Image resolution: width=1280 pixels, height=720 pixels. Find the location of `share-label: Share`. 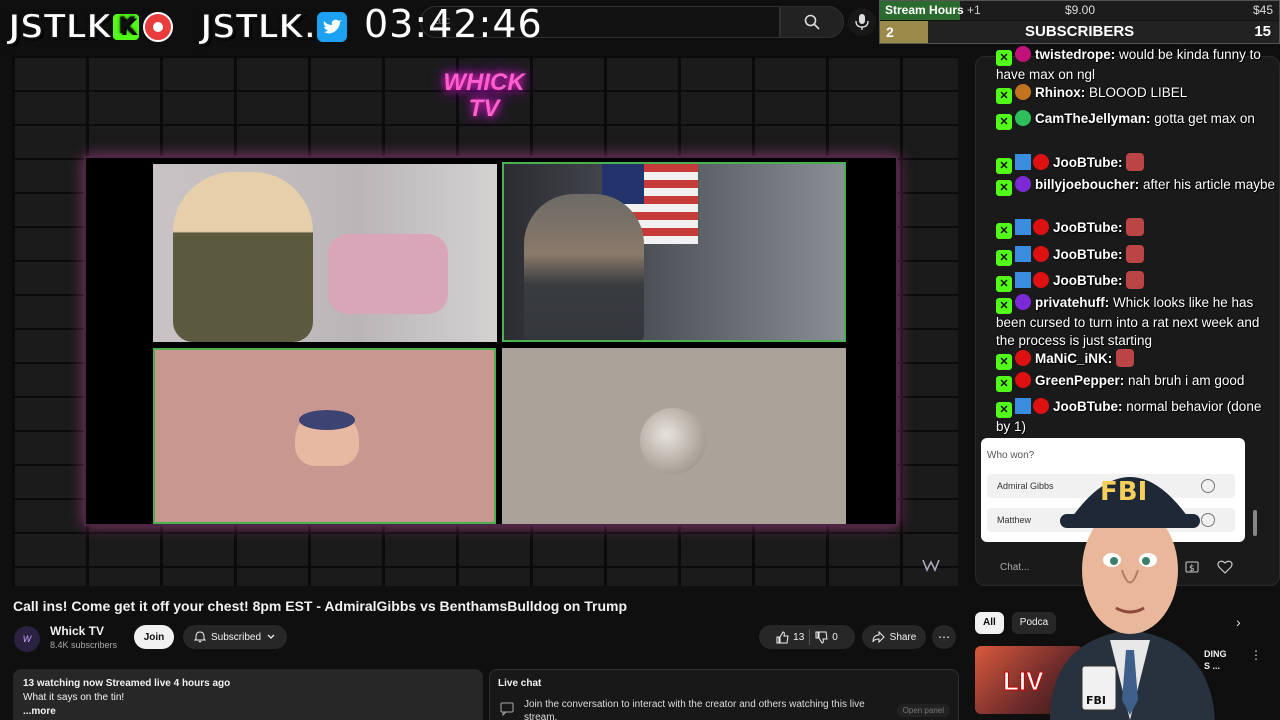

share-label: Share is located at coordinates (903, 637).